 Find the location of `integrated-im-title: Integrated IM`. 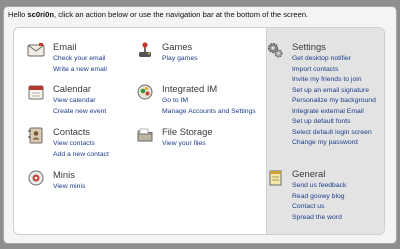

integrated-im-title: Integrated IM is located at coordinates (190, 88).